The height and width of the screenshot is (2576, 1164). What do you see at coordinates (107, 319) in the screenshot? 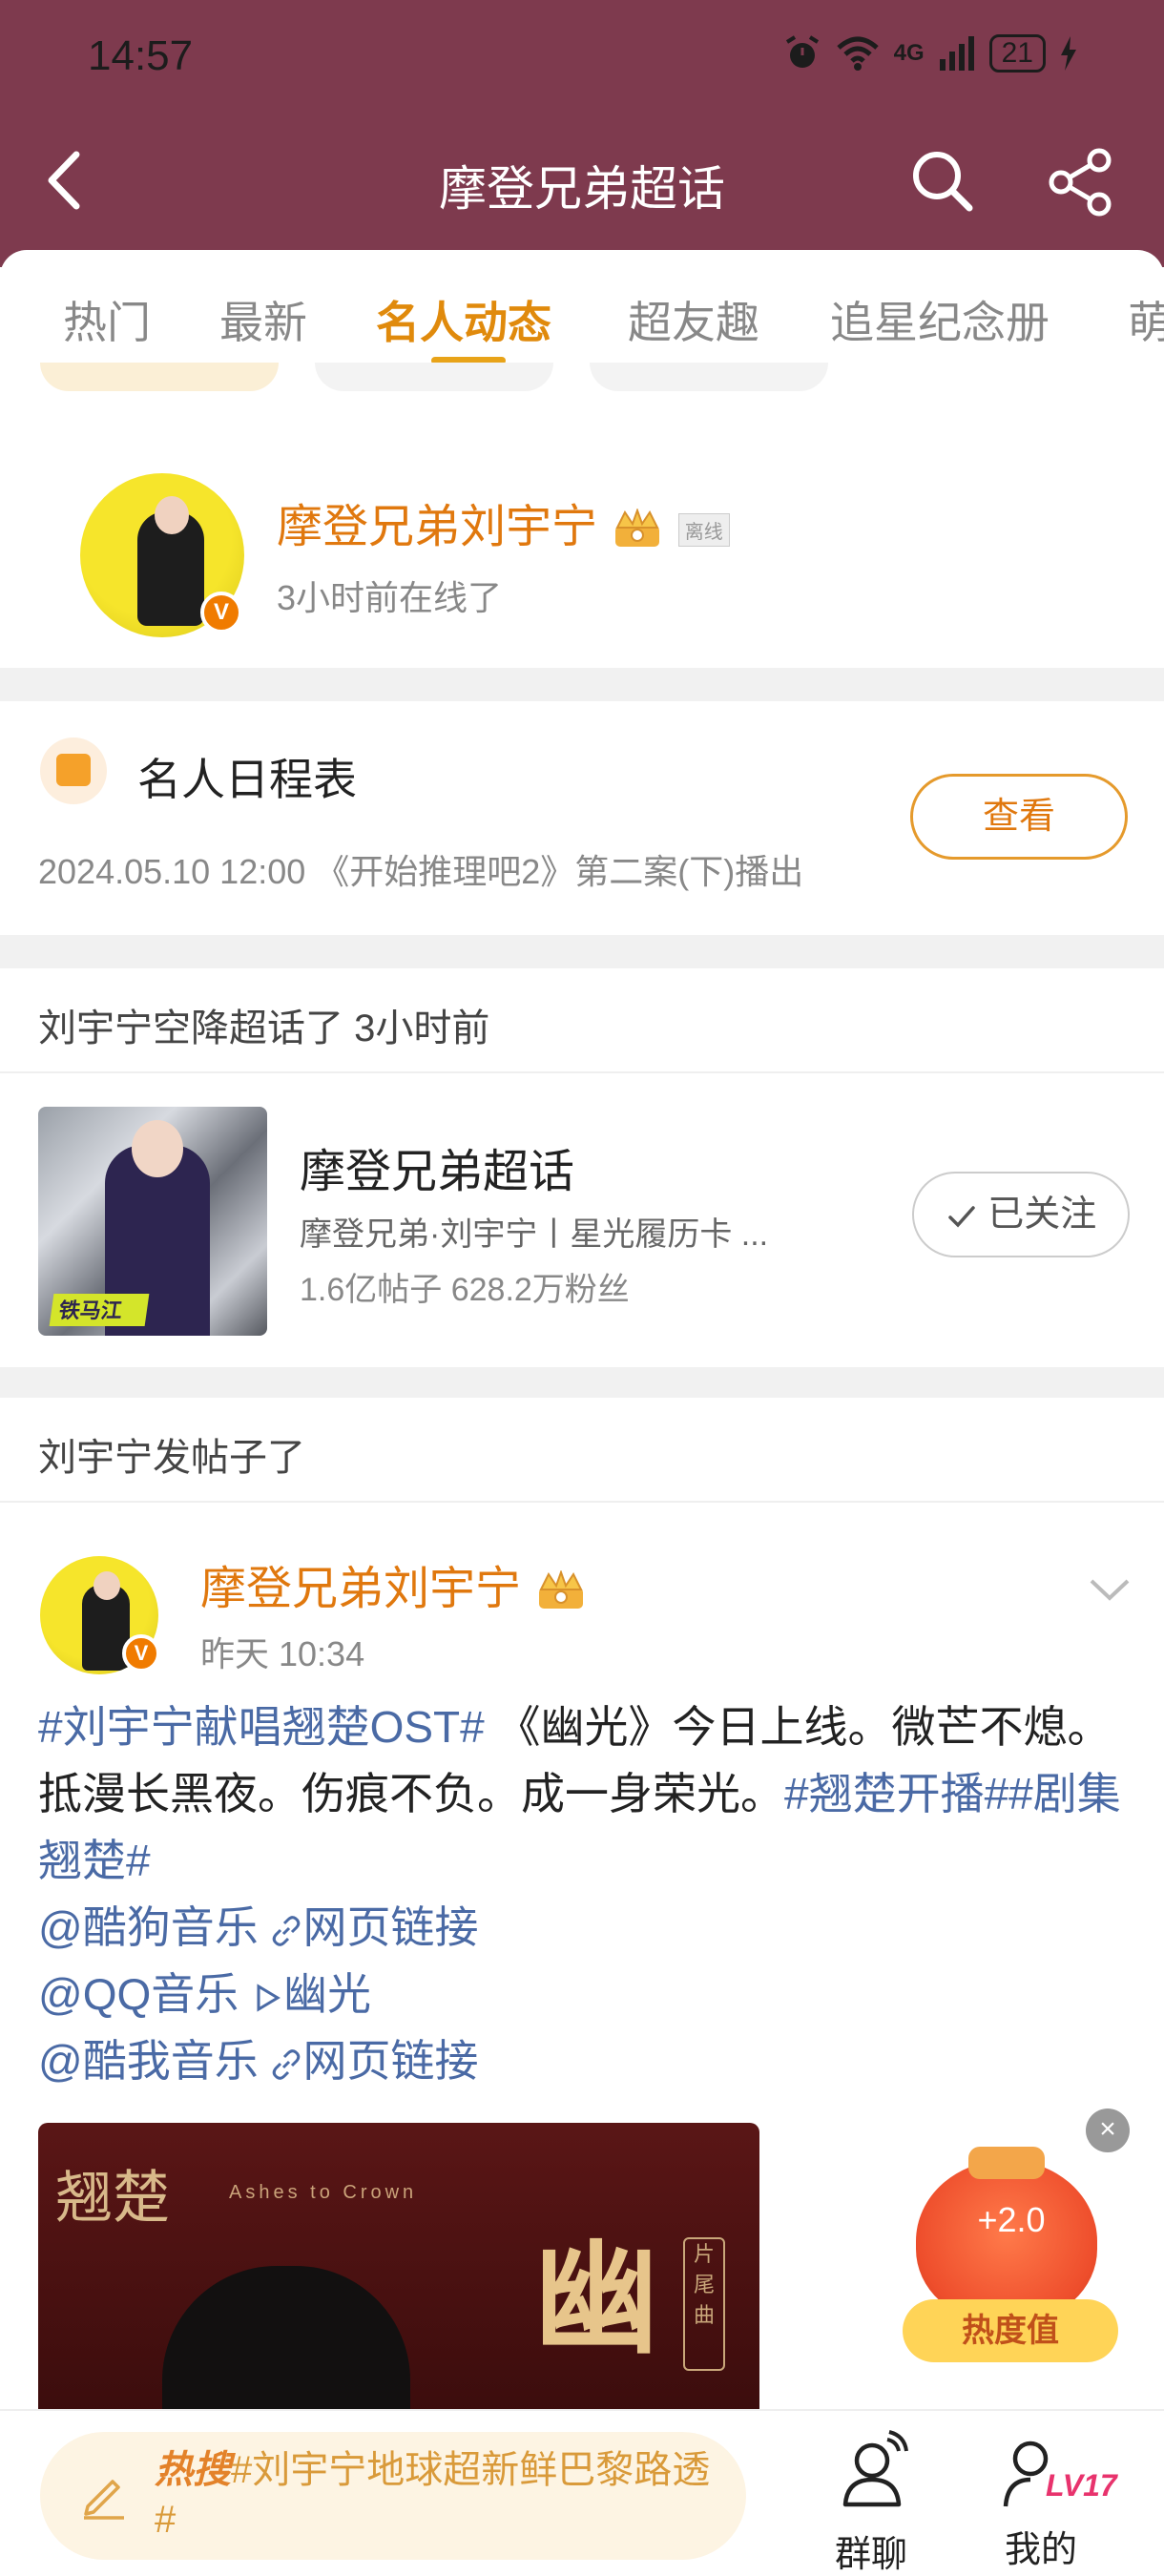
I see `tab-hot: 热门` at bounding box center [107, 319].